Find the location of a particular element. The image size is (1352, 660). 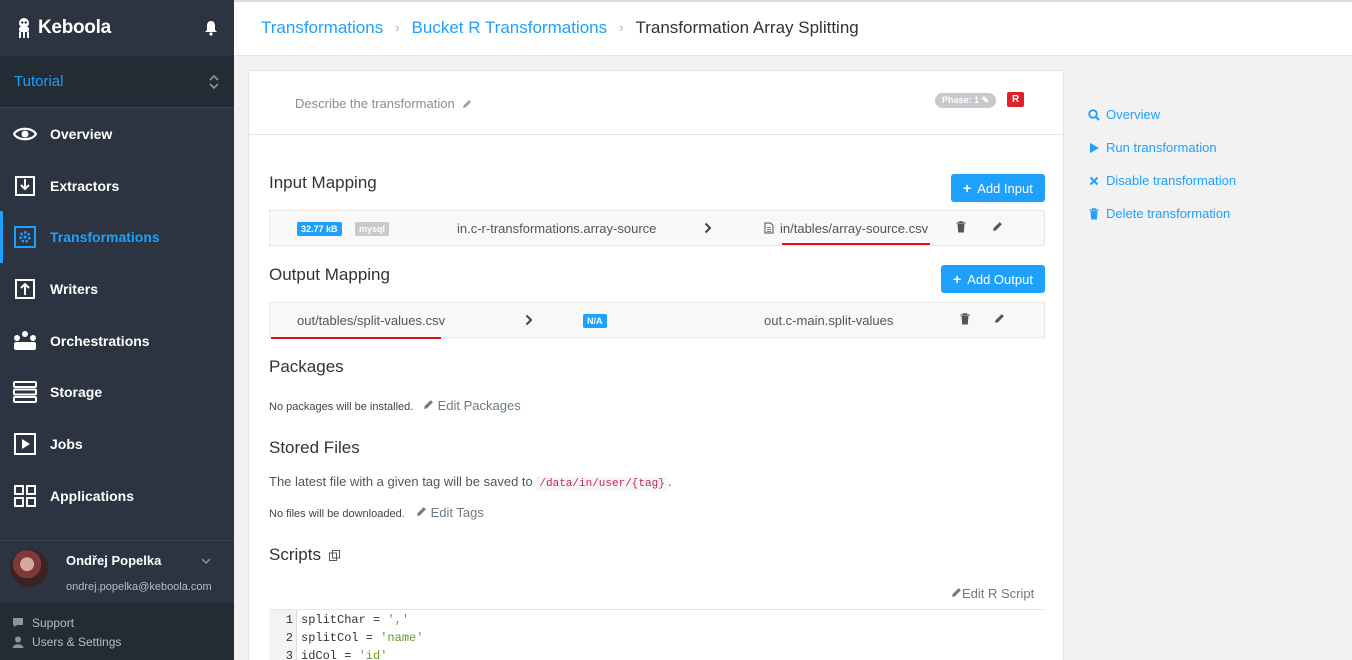

nav-label: Extractors is located at coordinates (85, 185).